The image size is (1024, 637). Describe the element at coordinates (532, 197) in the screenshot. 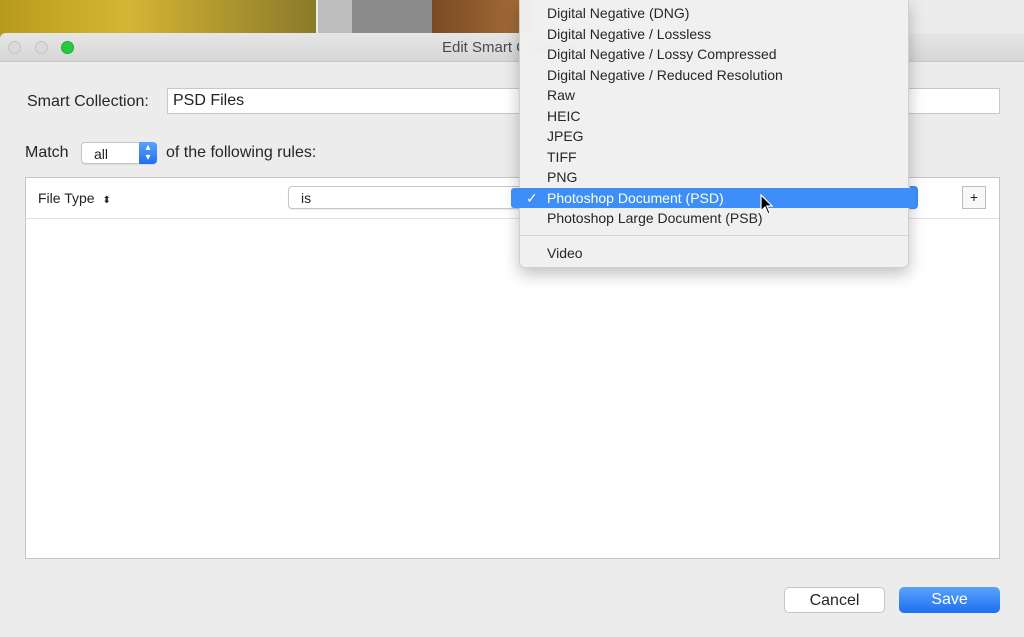

I see `checkmark-icon: ✓` at that location.